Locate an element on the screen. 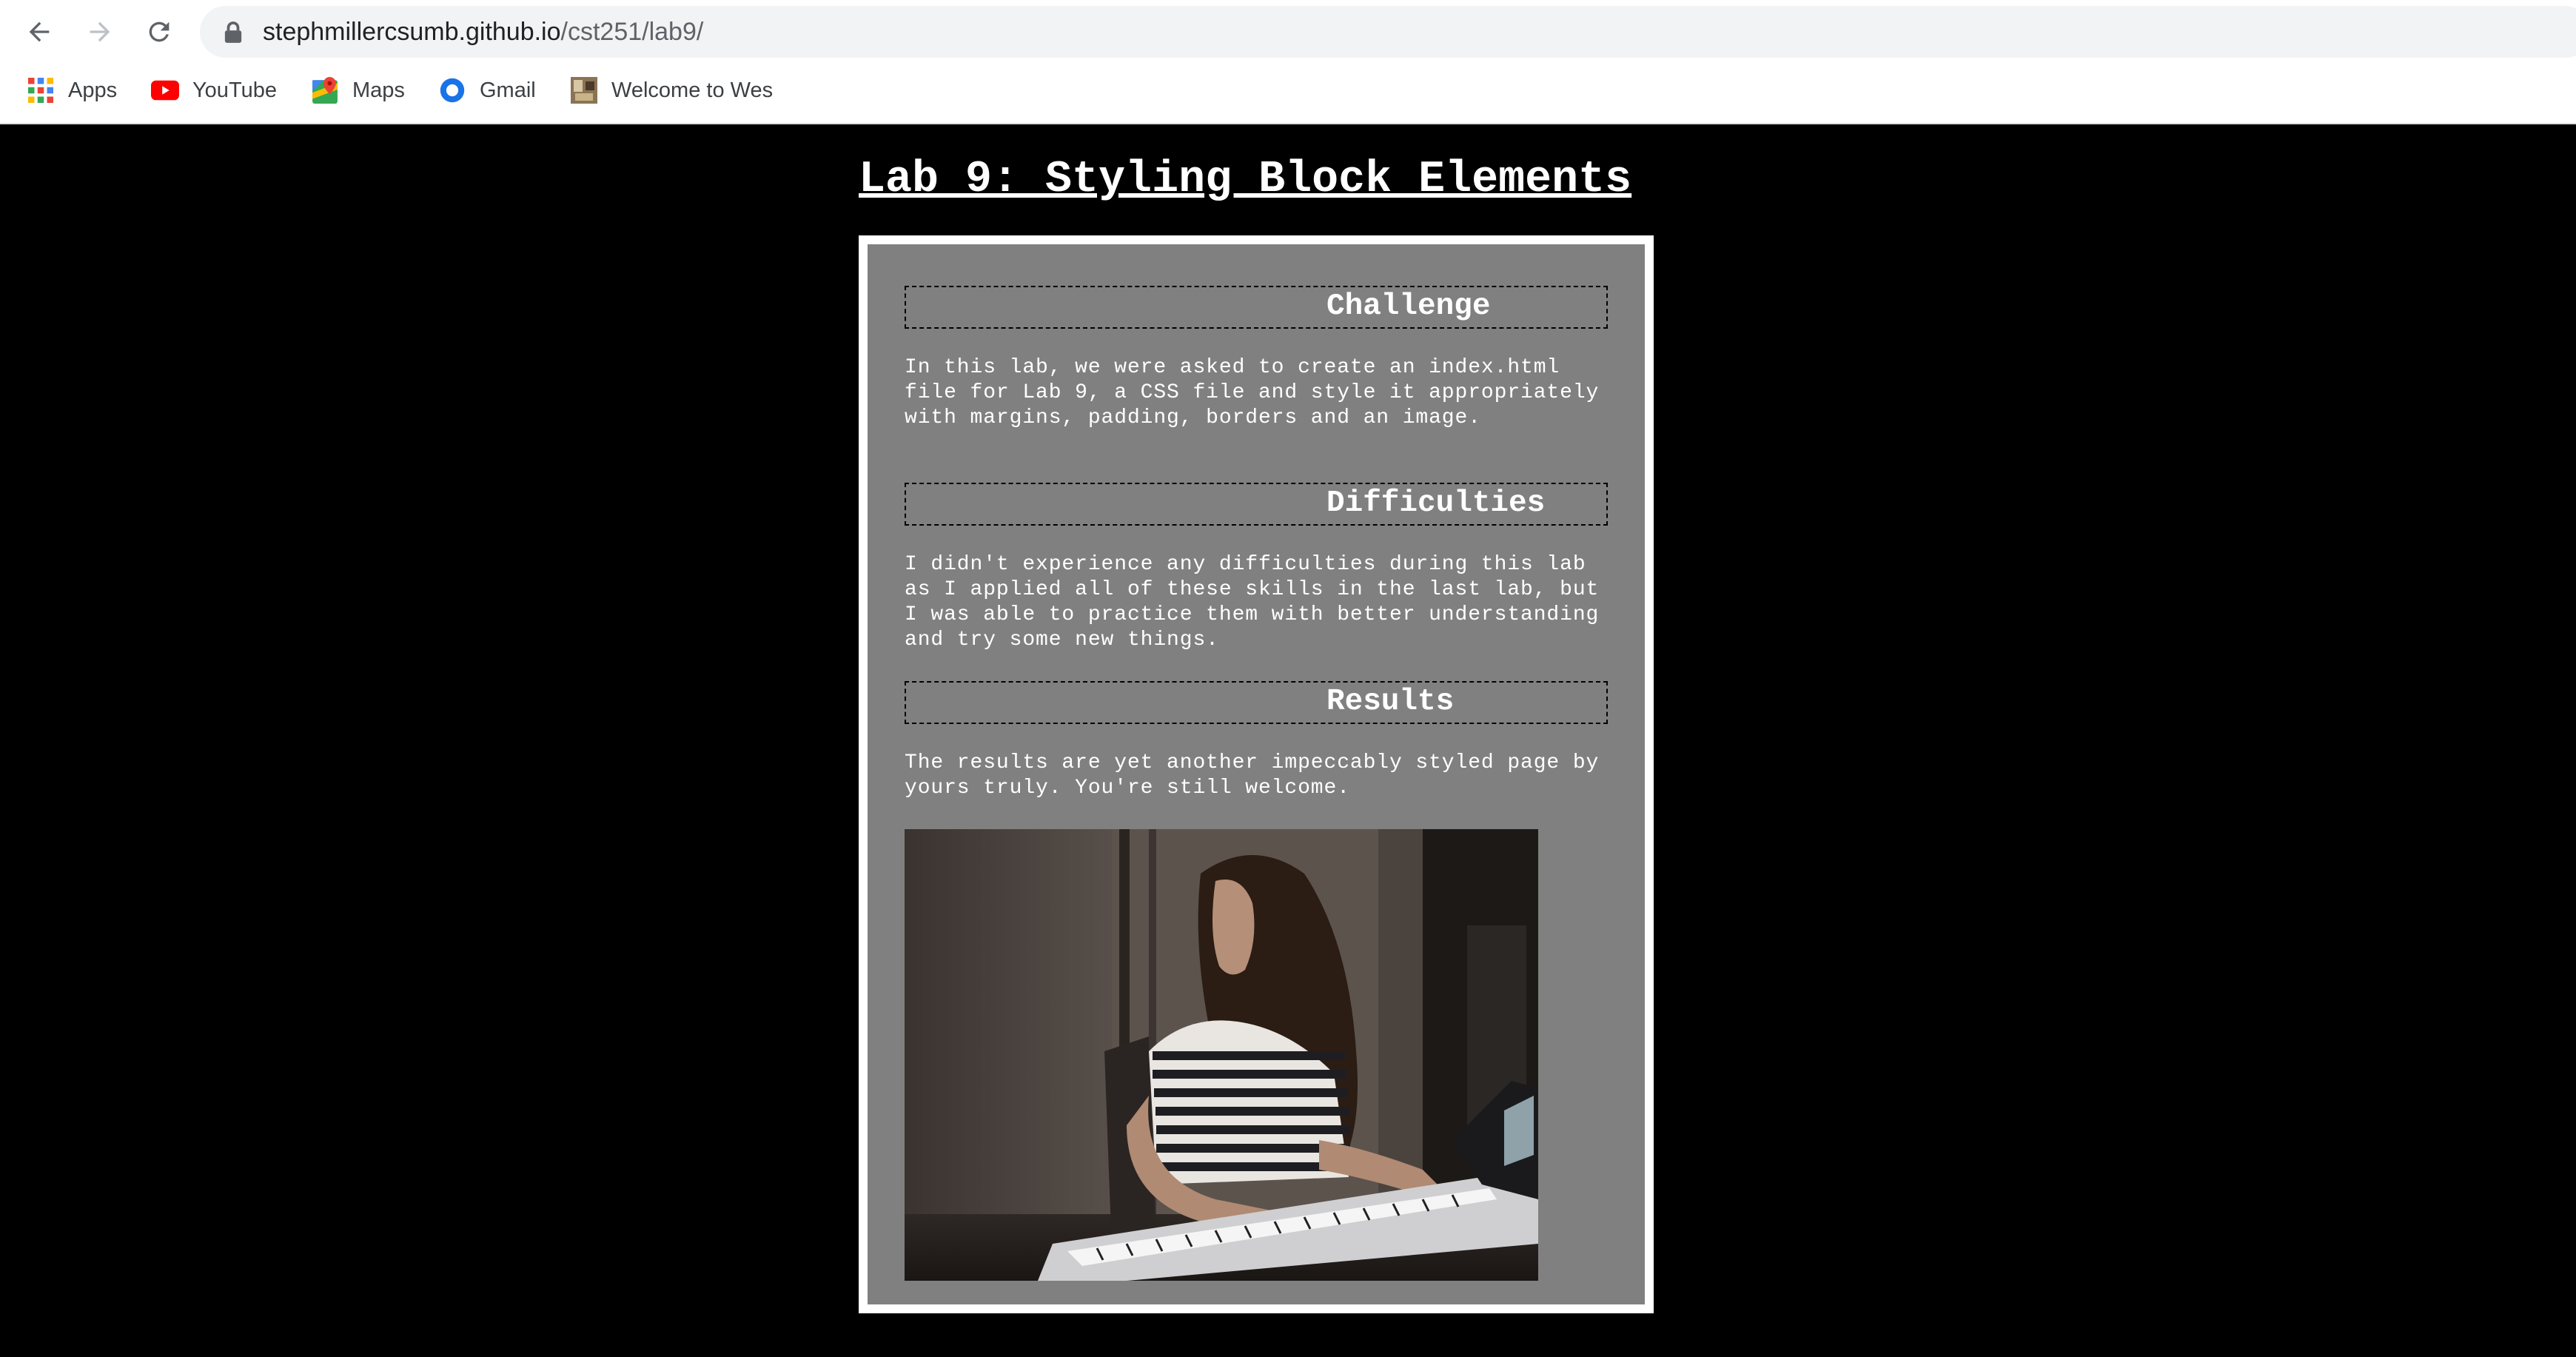 This screenshot has height=1357, width=2576. photo-woman-playing-keyboard is located at coordinates (1221, 1055).